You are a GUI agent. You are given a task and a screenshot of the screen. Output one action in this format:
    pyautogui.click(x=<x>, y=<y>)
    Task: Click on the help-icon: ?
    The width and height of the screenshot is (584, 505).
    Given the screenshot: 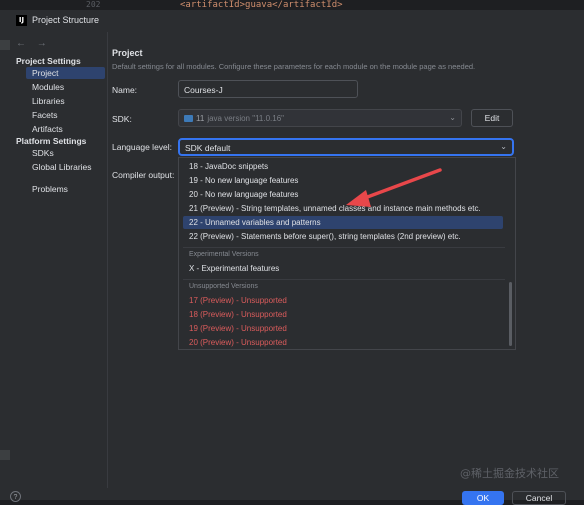 What is the action you would take?
    pyautogui.click(x=15, y=496)
    